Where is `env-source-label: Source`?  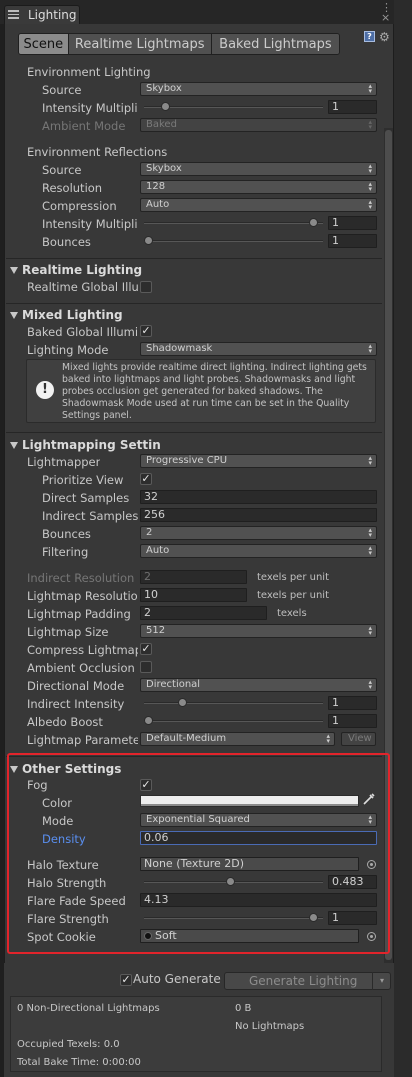
env-source-label: Source is located at coordinates (62, 90).